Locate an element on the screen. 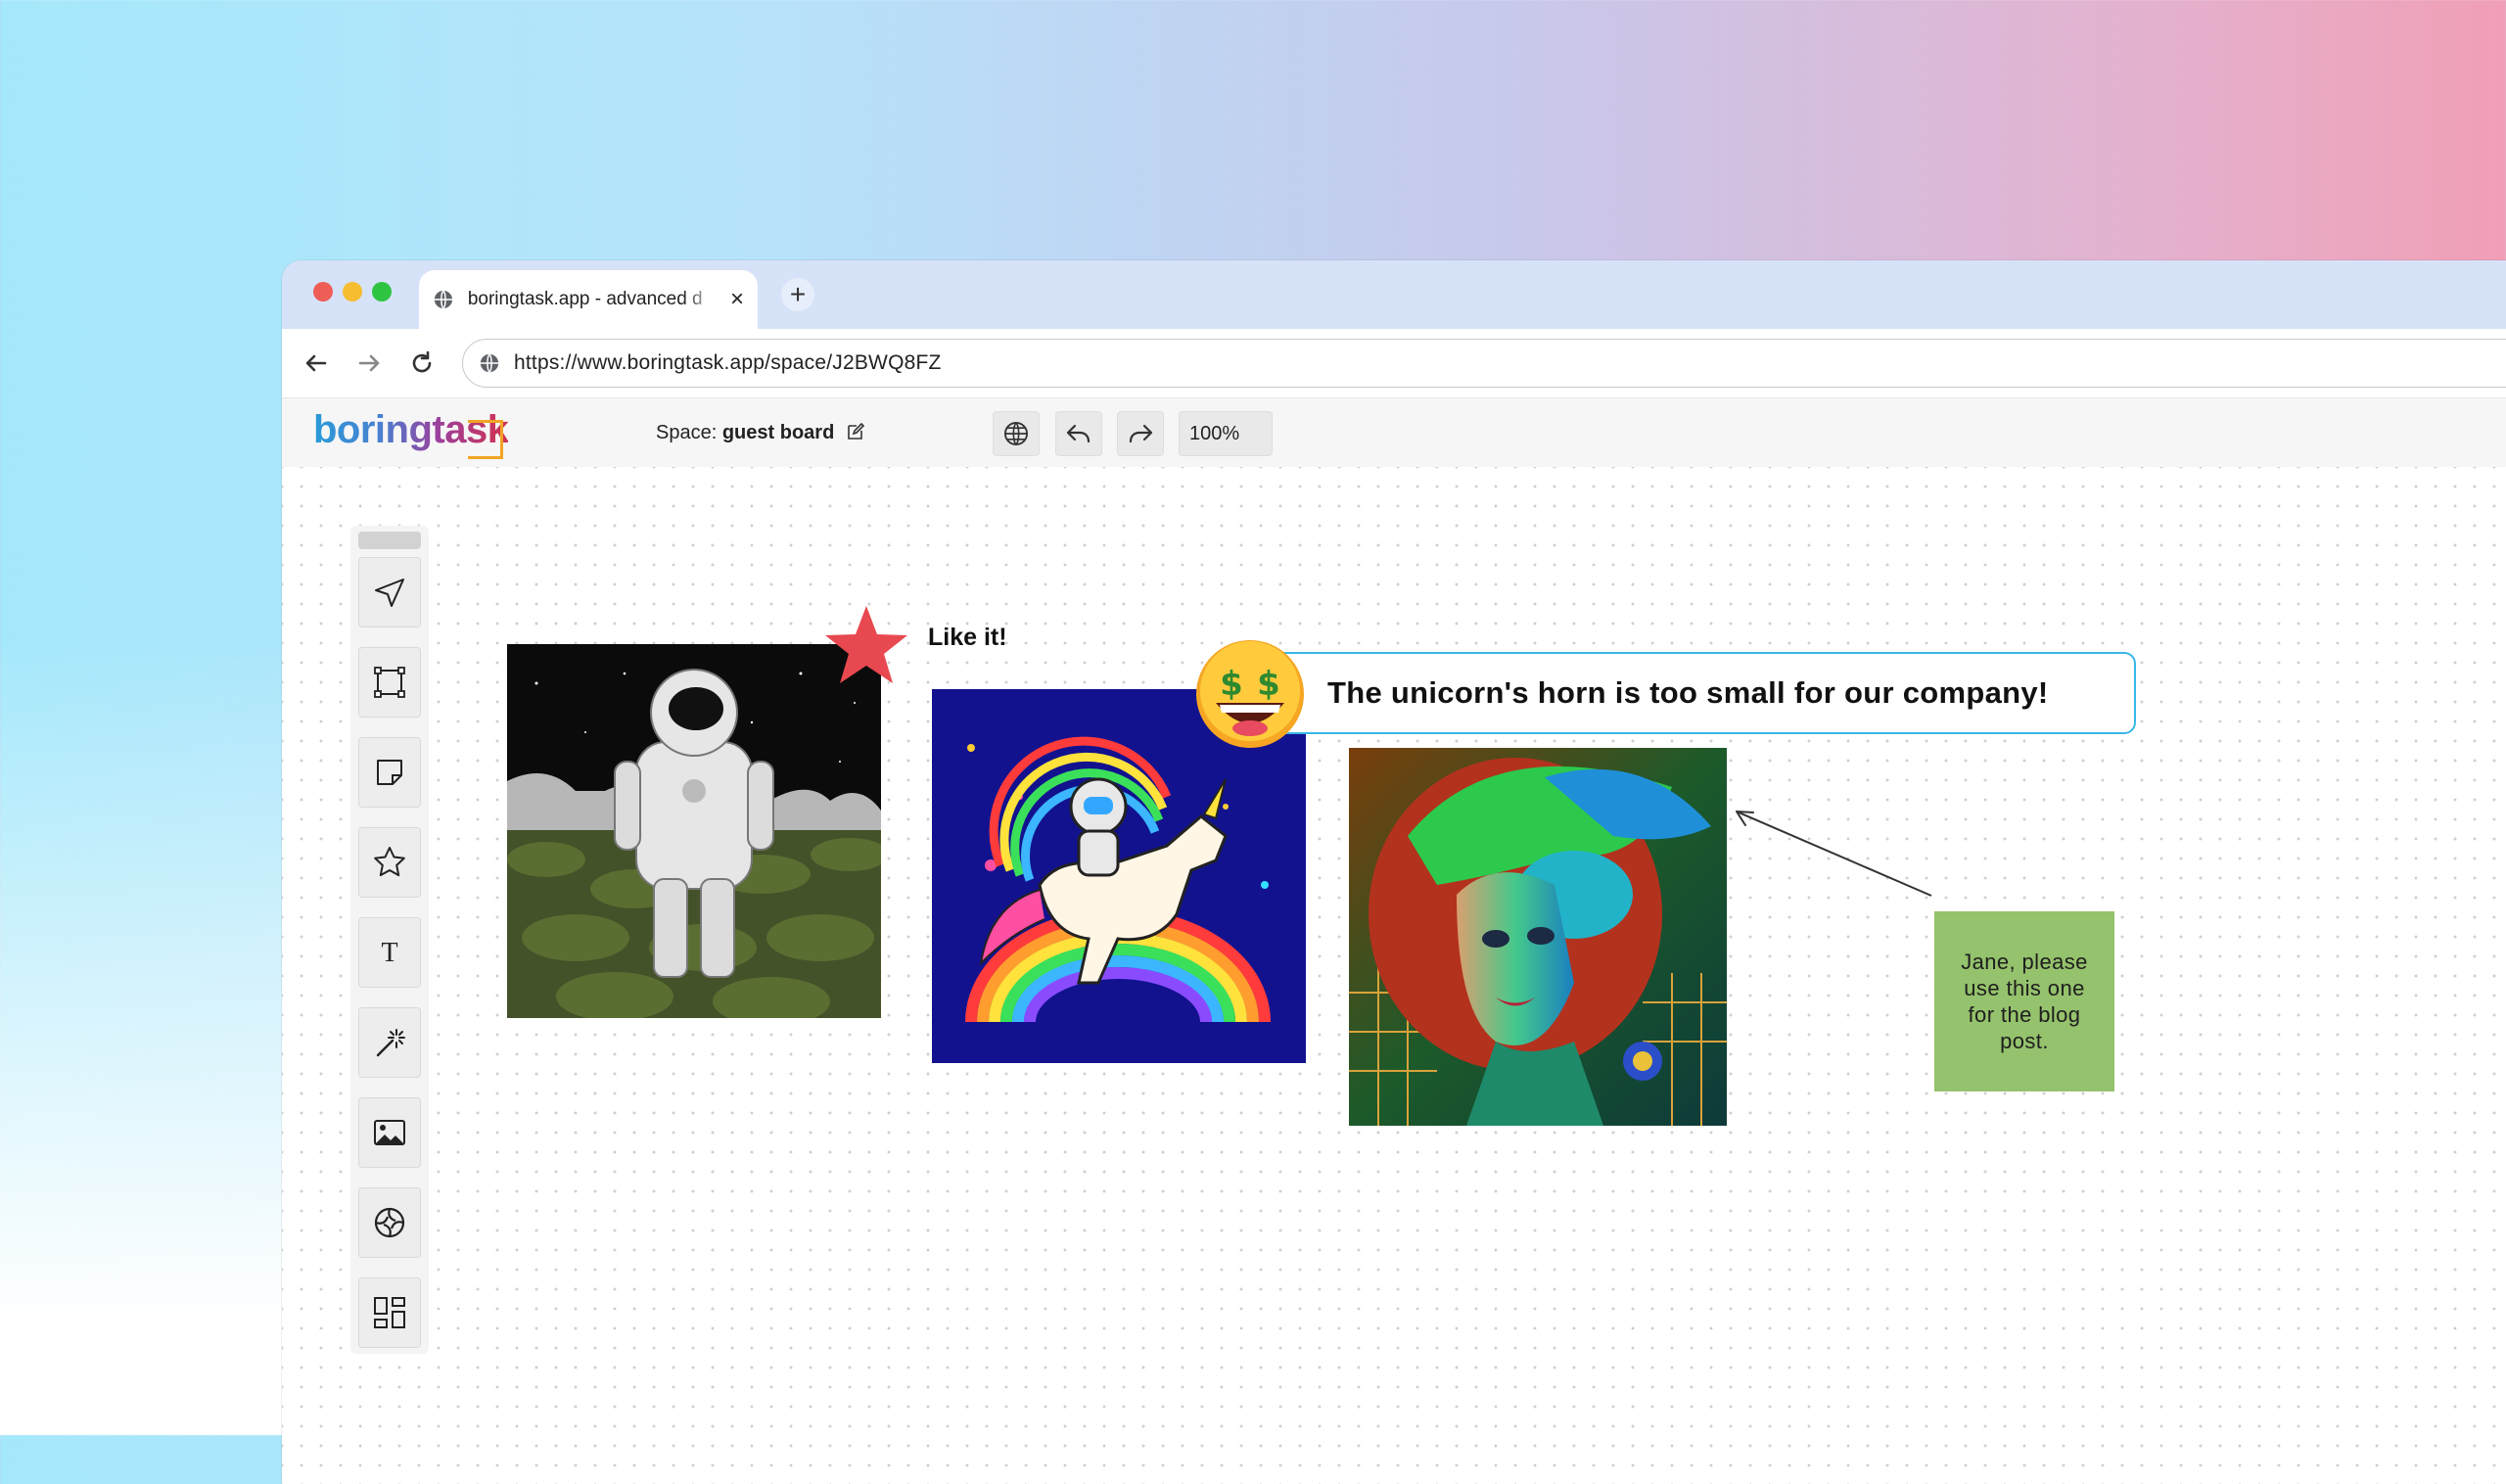 This screenshot has height=1484, width=2506. star-sticker is located at coordinates (866, 646).